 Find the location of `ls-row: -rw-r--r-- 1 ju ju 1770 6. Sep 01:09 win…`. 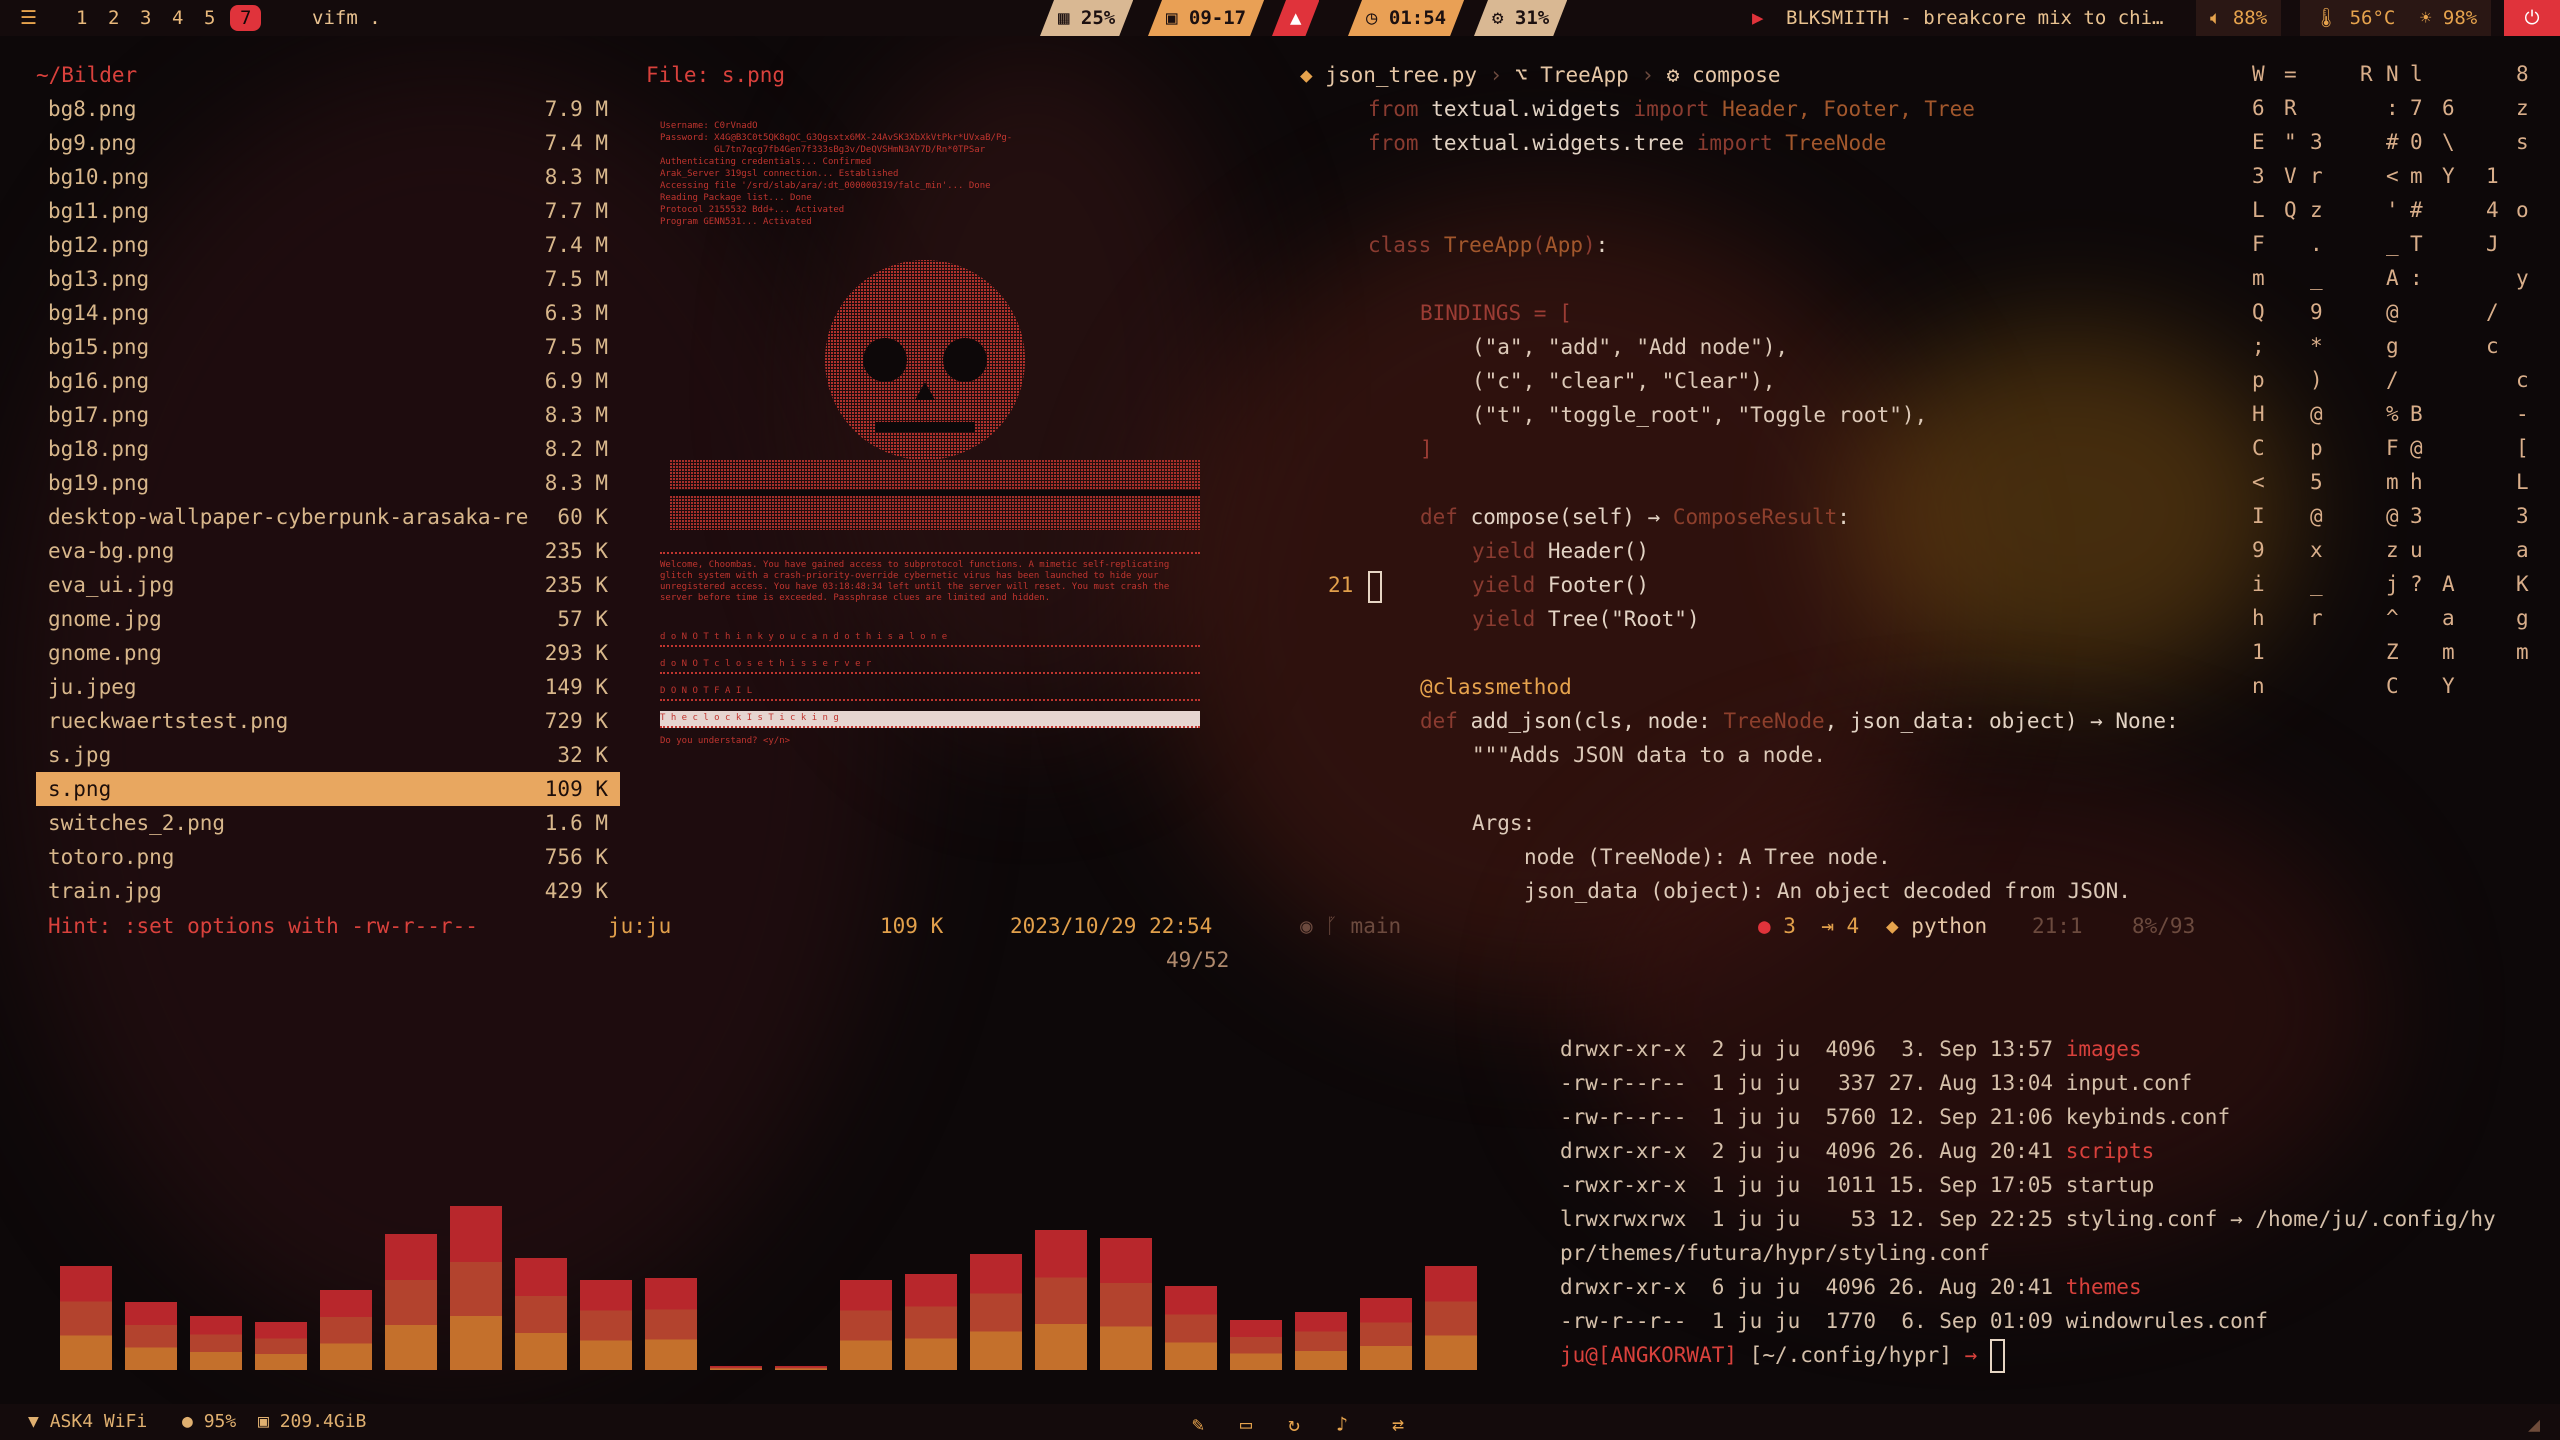

ls-row: -rw-r--r-- 1 ju ju 1770 6. Sep 01:09 win… is located at coordinates (1914, 1321).